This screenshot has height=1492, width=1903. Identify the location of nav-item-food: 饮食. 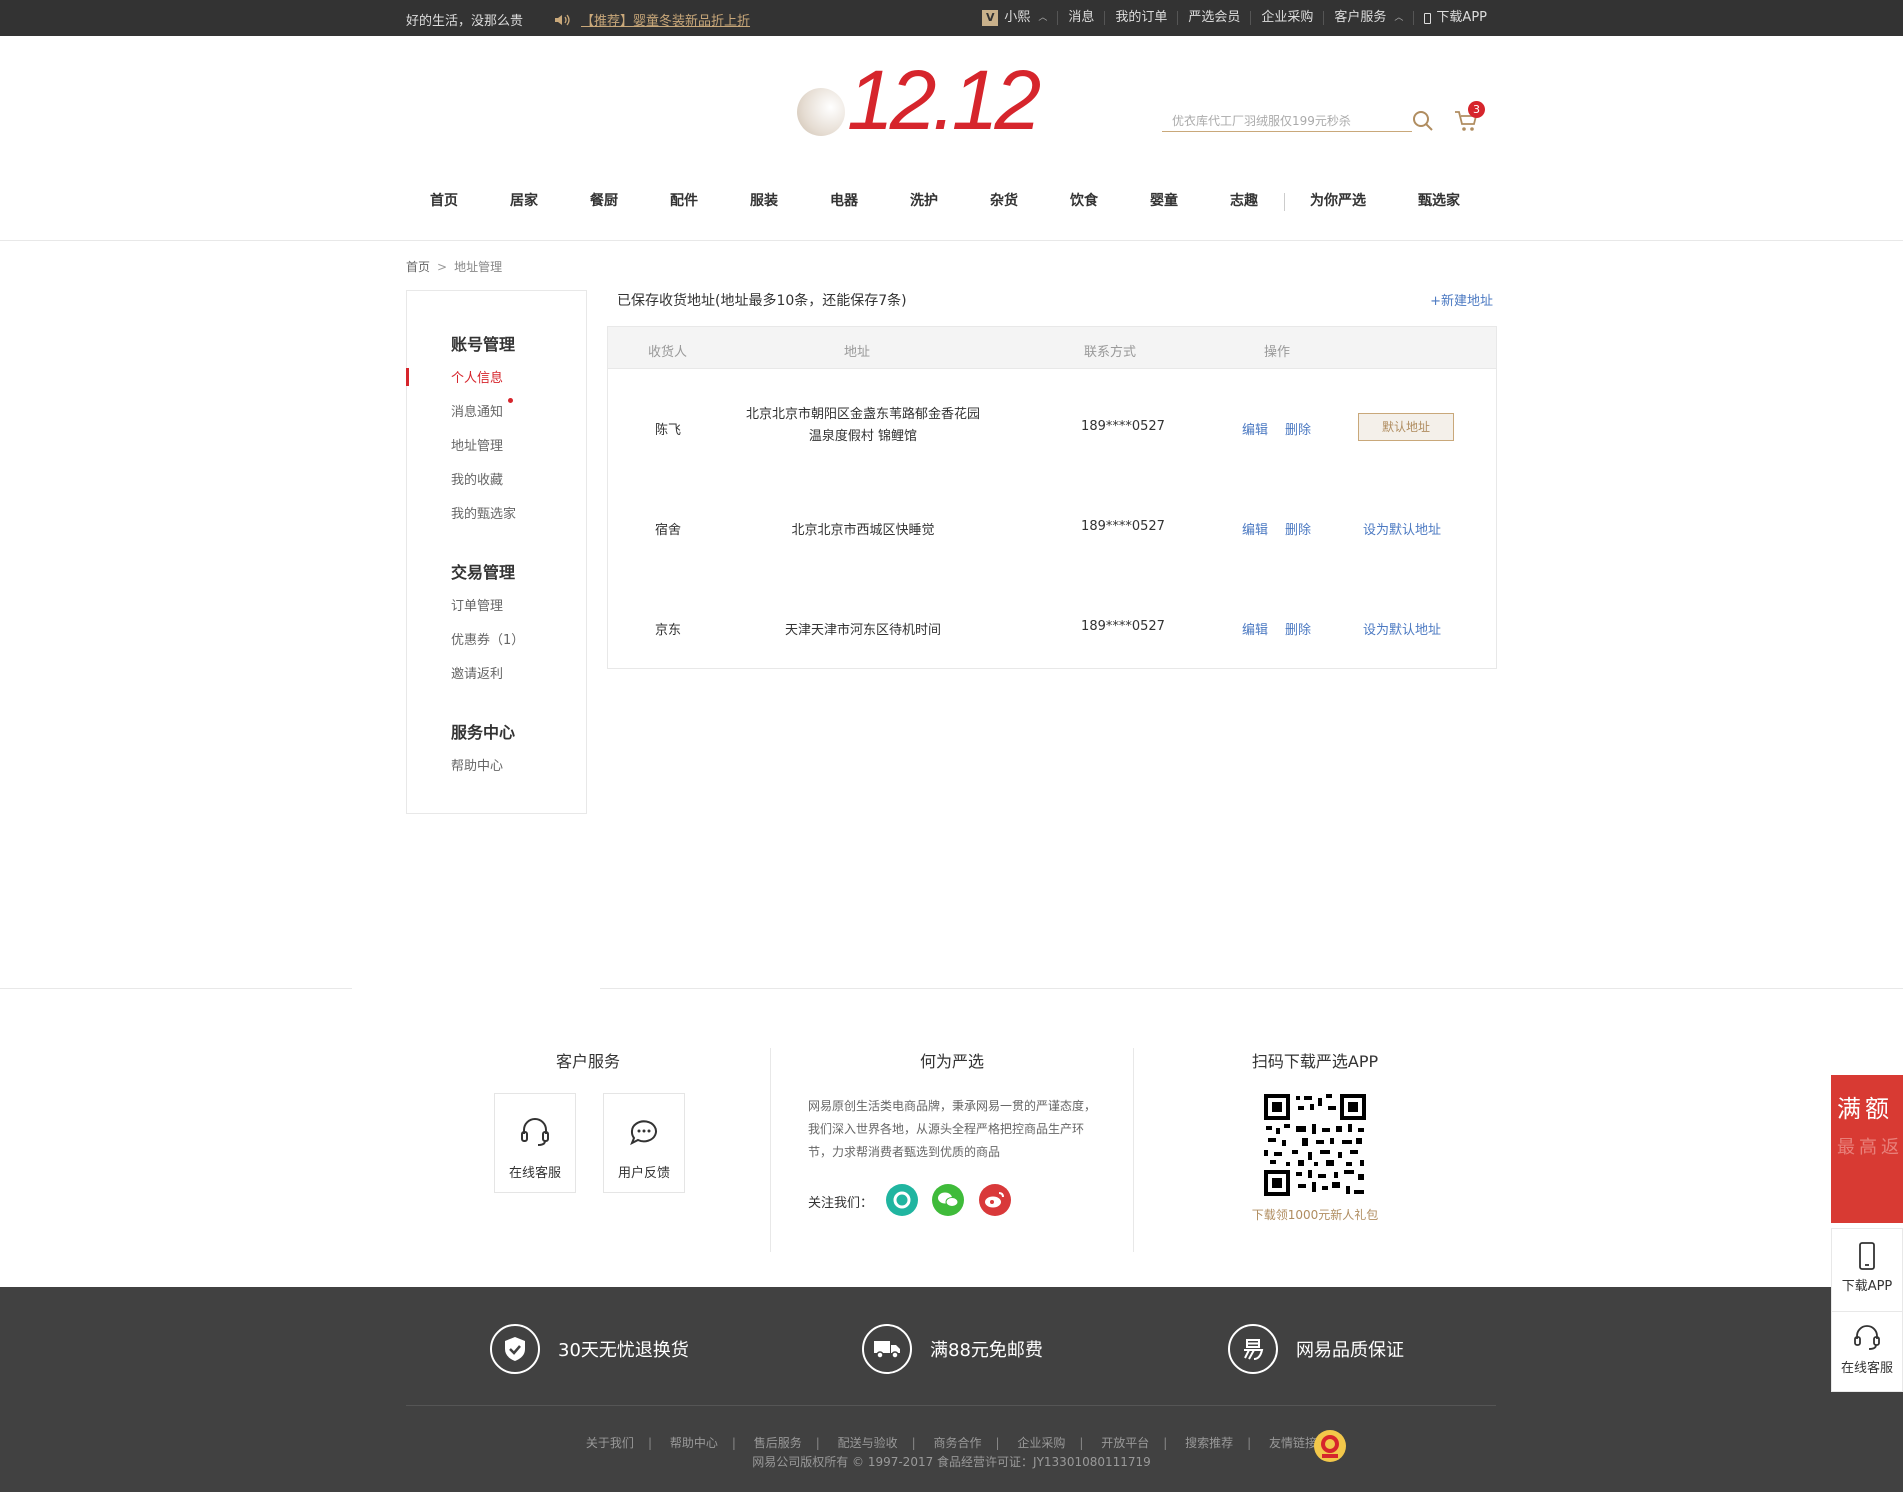
(1084, 201).